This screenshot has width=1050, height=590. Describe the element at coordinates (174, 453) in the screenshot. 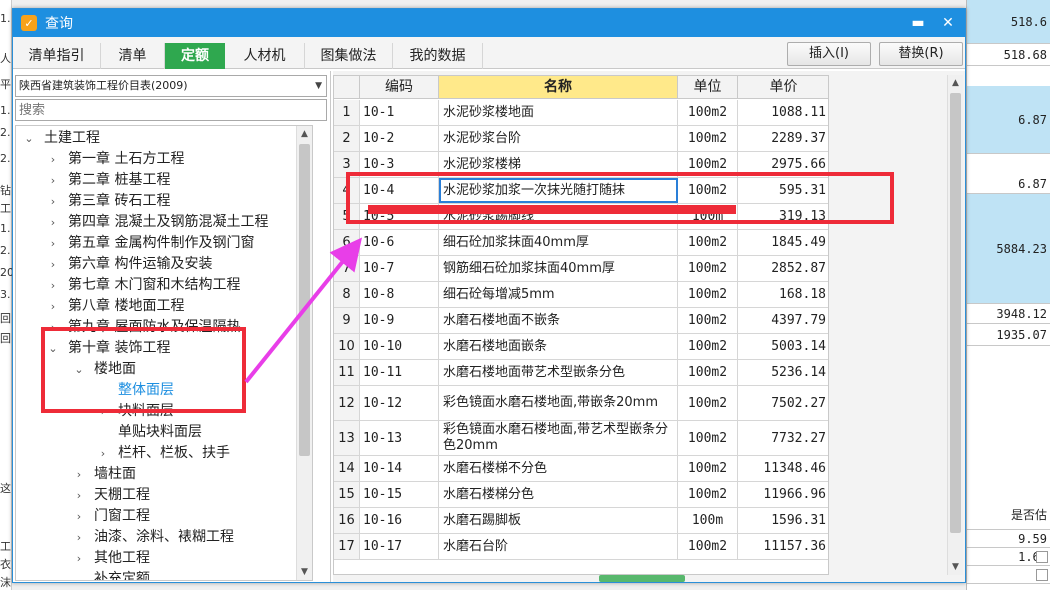

I see `tree-node-label: 栏杆、栏板、扶手` at that location.